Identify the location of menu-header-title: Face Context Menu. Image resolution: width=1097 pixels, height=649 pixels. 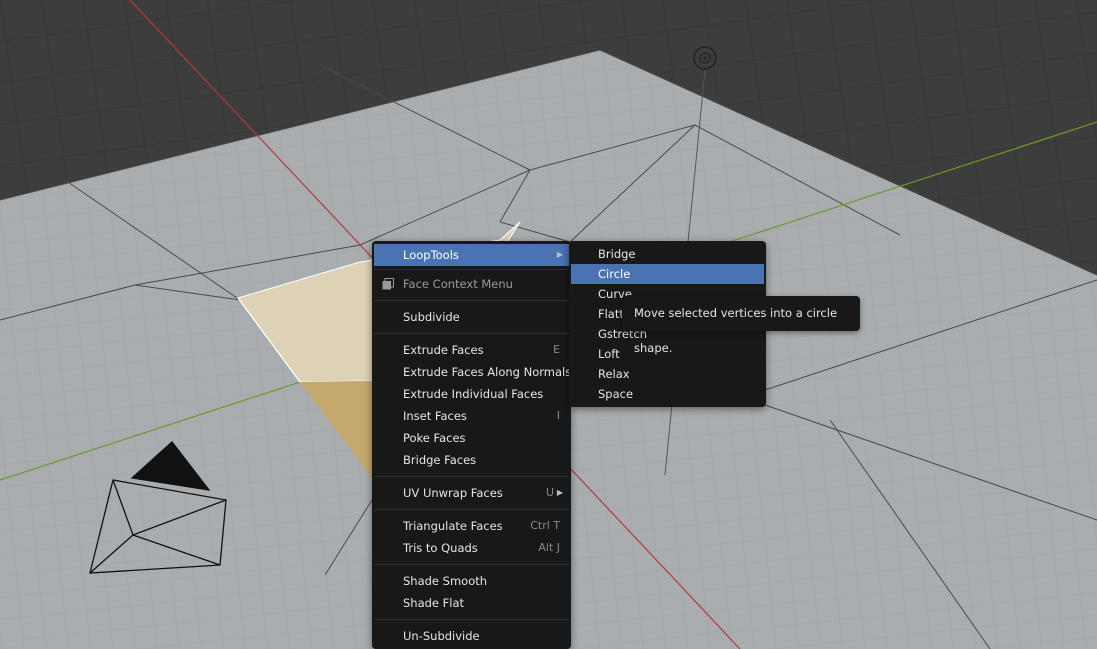
(458, 284).